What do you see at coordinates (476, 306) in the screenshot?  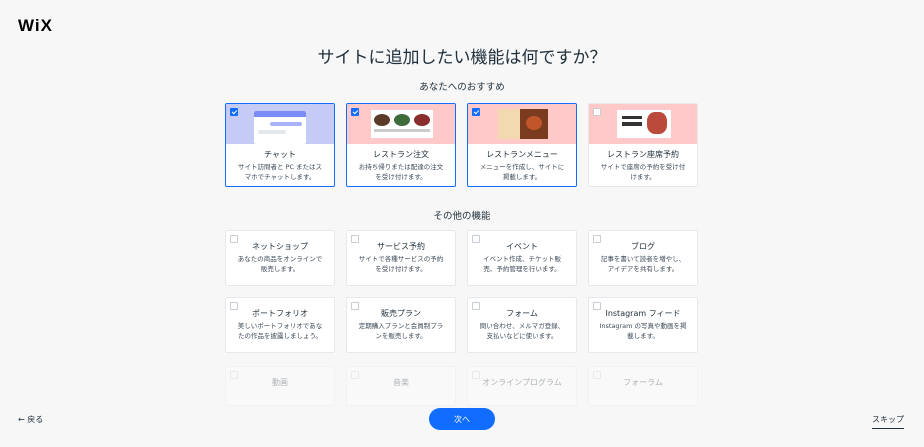 I see `forms-checkbox` at bounding box center [476, 306].